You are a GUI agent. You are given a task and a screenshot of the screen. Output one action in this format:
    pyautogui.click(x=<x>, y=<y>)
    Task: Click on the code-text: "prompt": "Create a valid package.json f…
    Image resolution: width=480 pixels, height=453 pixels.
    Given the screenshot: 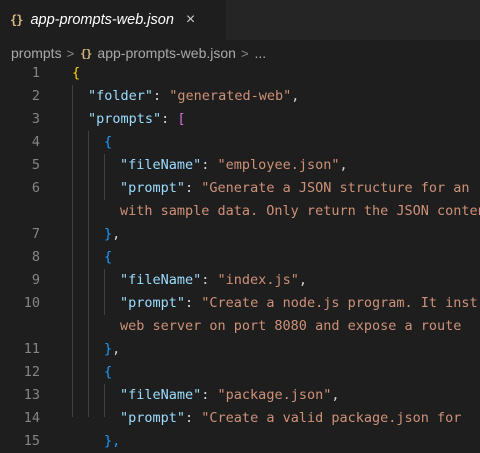 What is the action you would take?
    pyautogui.click(x=290, y=418)
    